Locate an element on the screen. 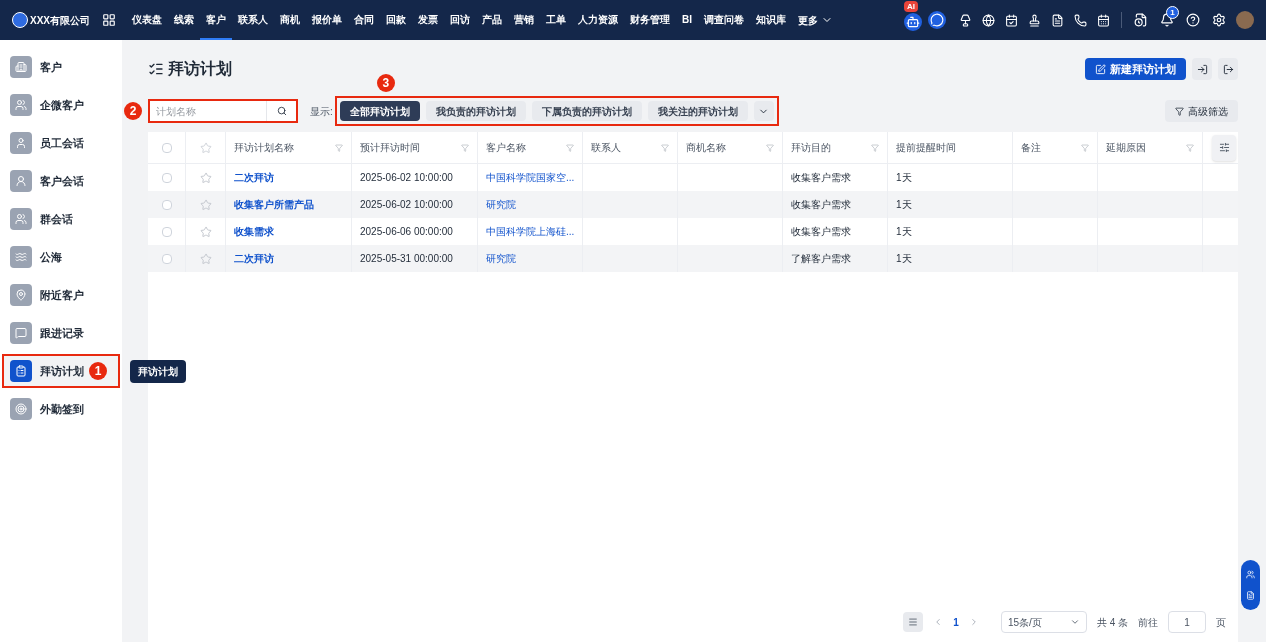  nav-tab: 发票 is located at coordinates (428, 20).